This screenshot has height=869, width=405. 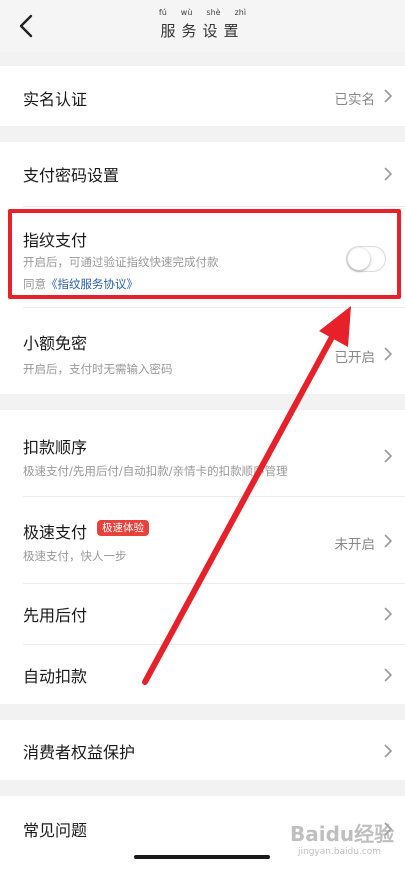 I want to click on quick-pay-badge: 极速体验, so click(x=123, y=528).